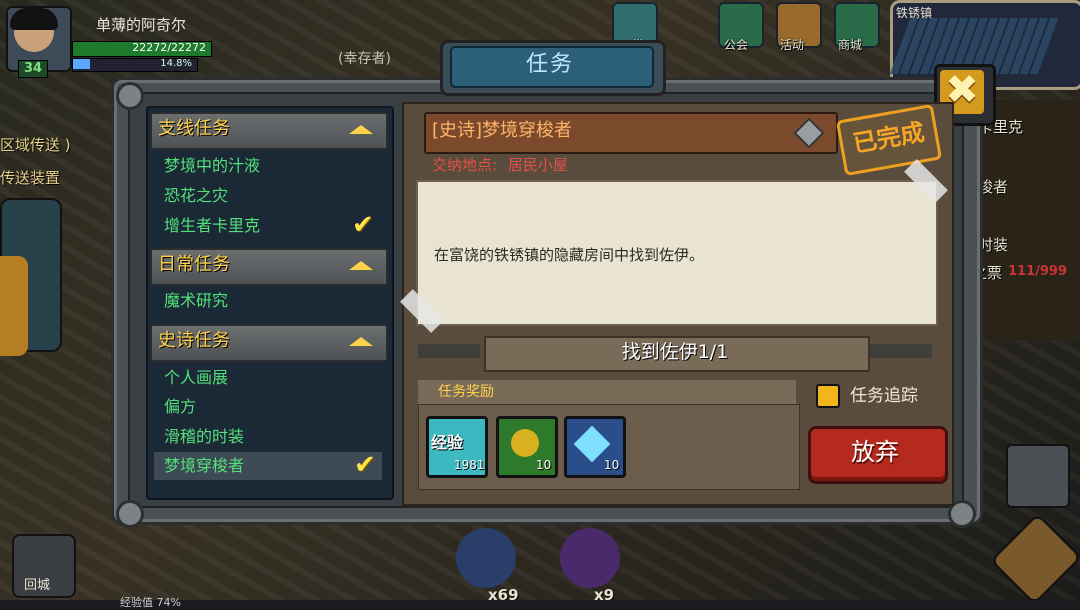 Image resolution: width=1080 pixels, height=610 pixels. I want to click on track-quest-checkbox, so click(828, 396).